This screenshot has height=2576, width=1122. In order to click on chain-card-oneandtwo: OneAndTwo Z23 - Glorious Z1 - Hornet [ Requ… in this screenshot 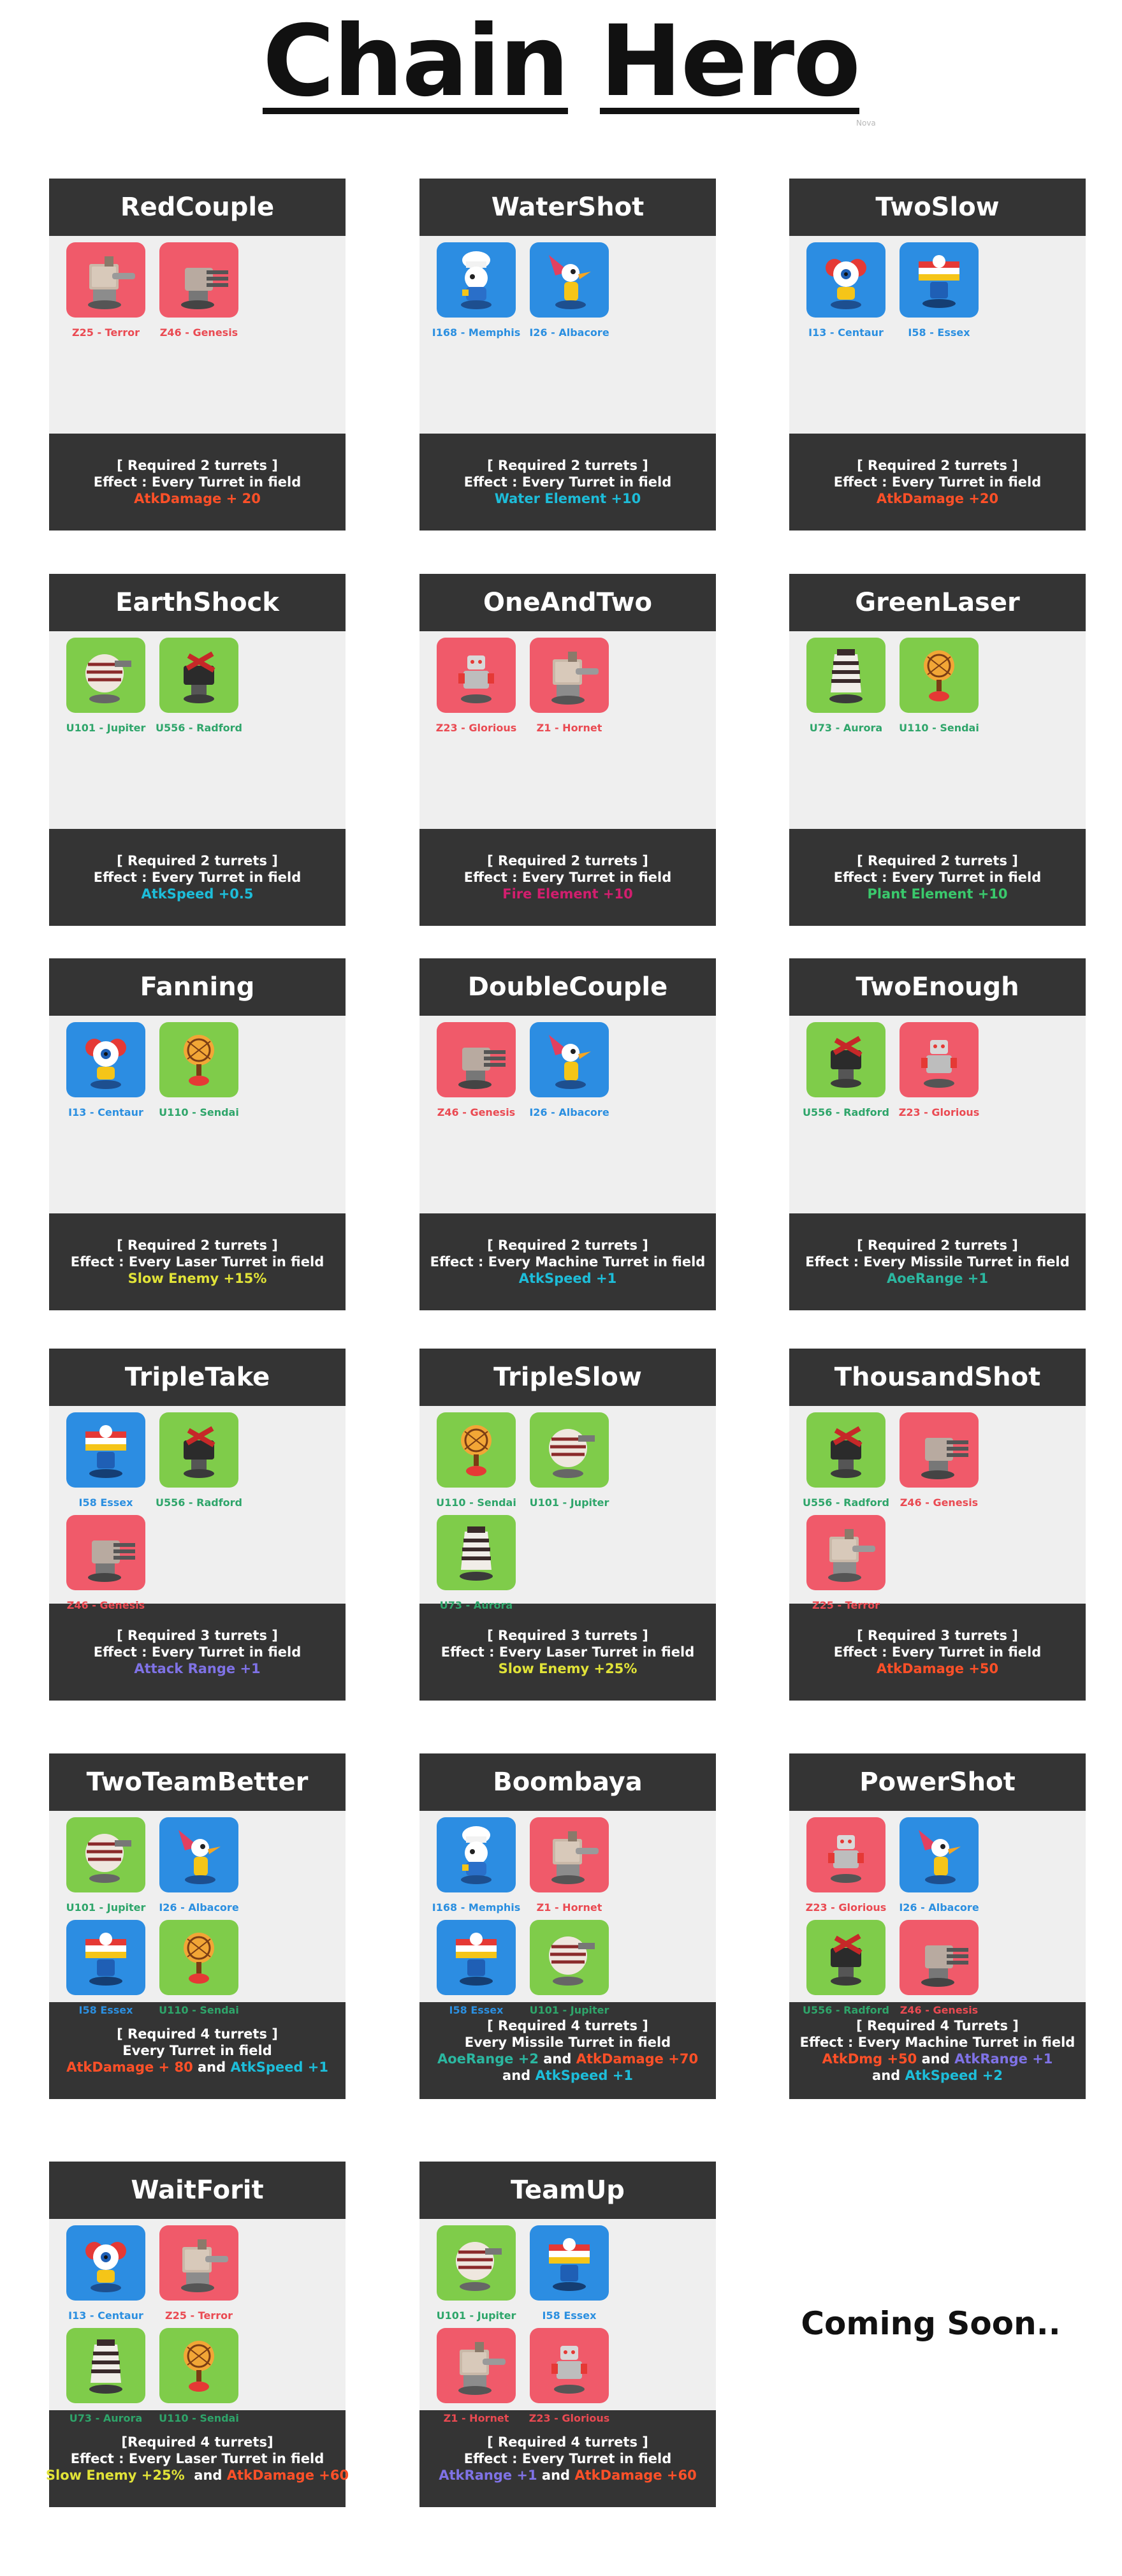, I will do `click(567, 750)`.